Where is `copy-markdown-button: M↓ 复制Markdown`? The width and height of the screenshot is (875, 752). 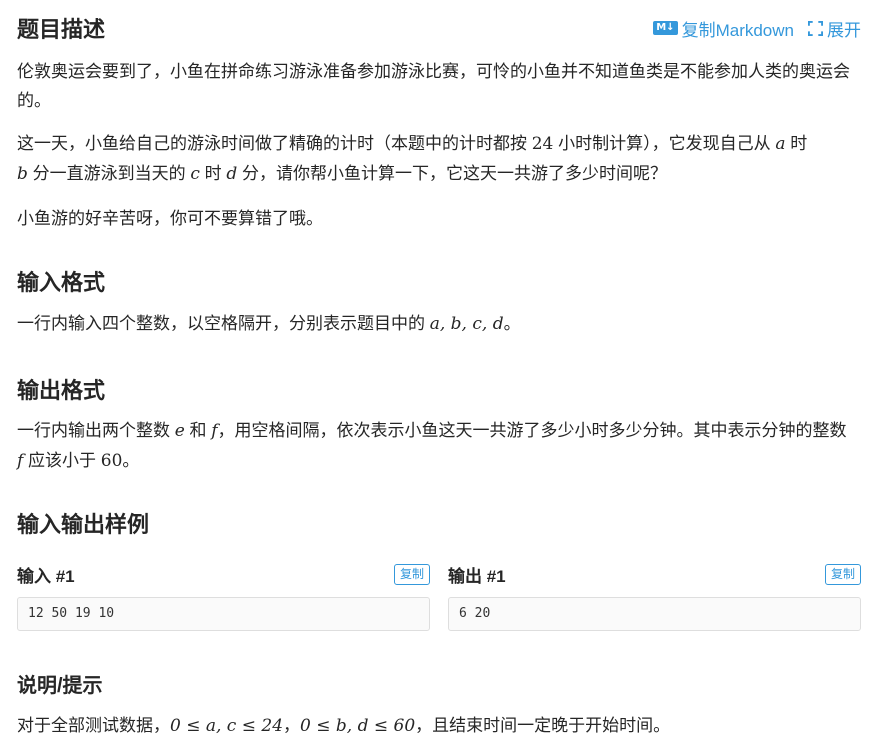
copy-markdown-button: M↓ 复制Markdown is located at coordinates (723, 28).